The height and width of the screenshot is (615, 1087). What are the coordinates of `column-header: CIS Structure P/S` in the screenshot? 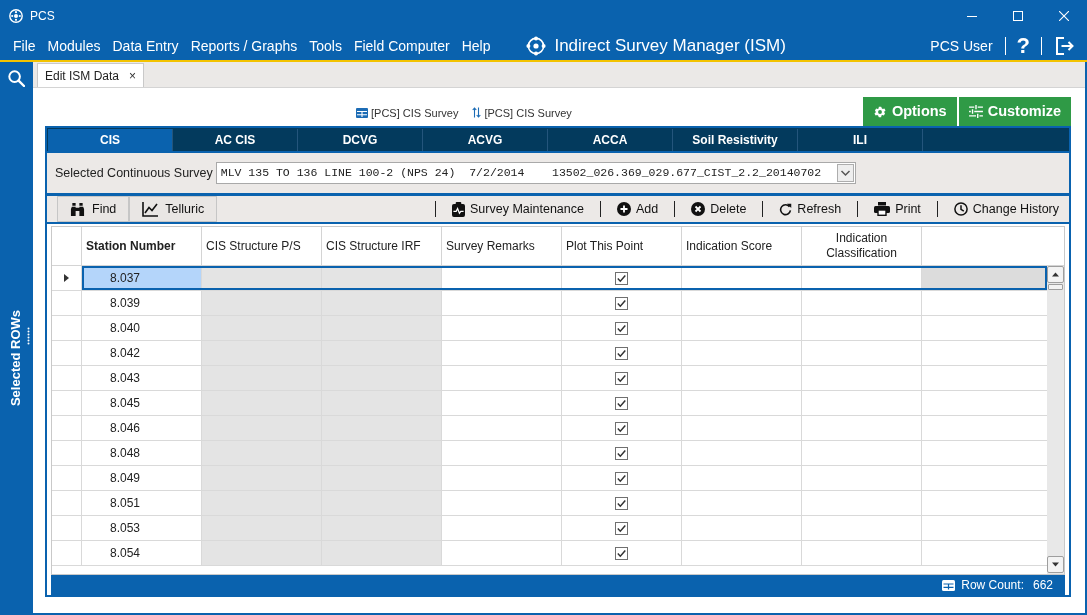 It's located at (253, 246).